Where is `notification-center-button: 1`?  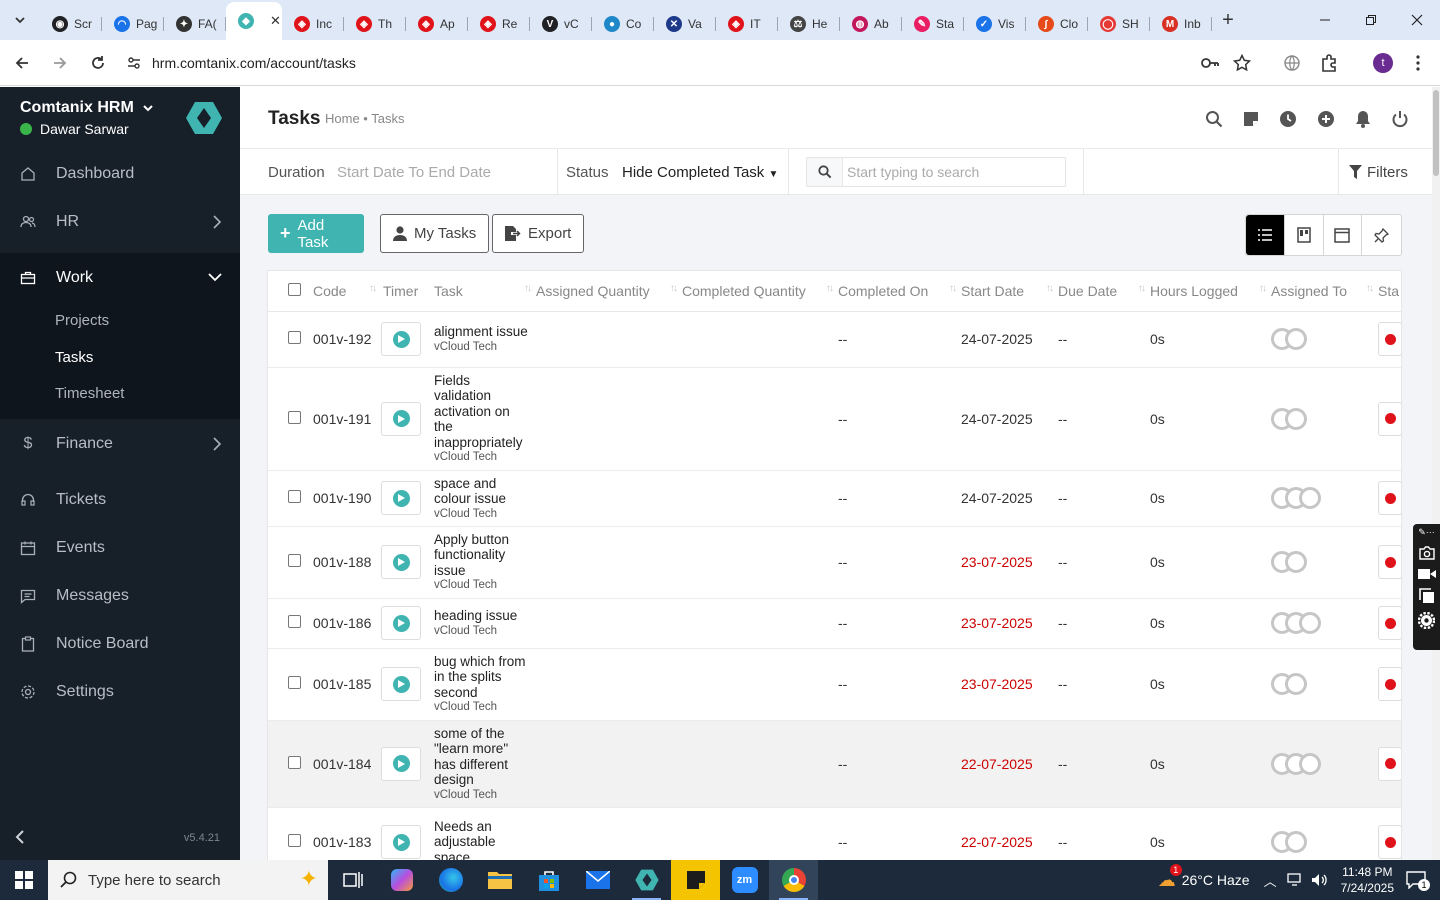
notification-center-button: 1 is located at coordinates (1418, 881).